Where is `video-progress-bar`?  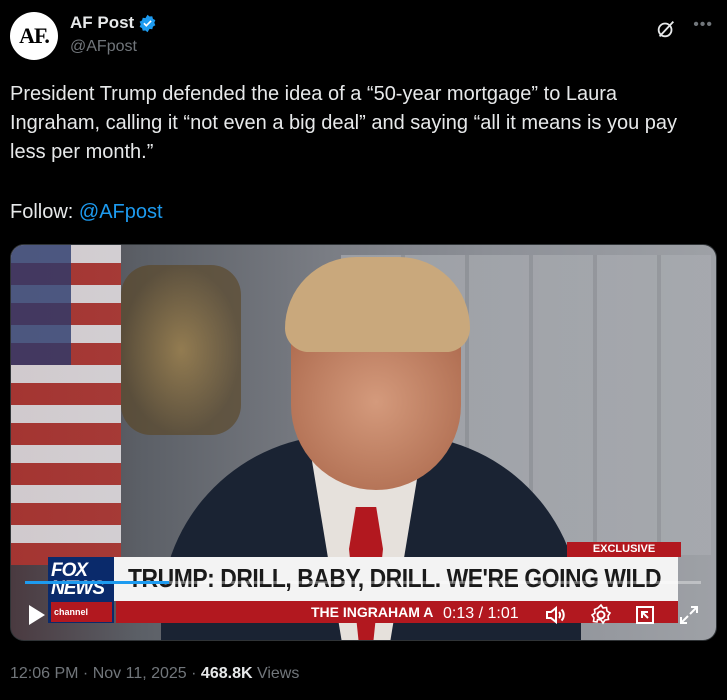 video-progress-bar is located at coordinates (363, 582).